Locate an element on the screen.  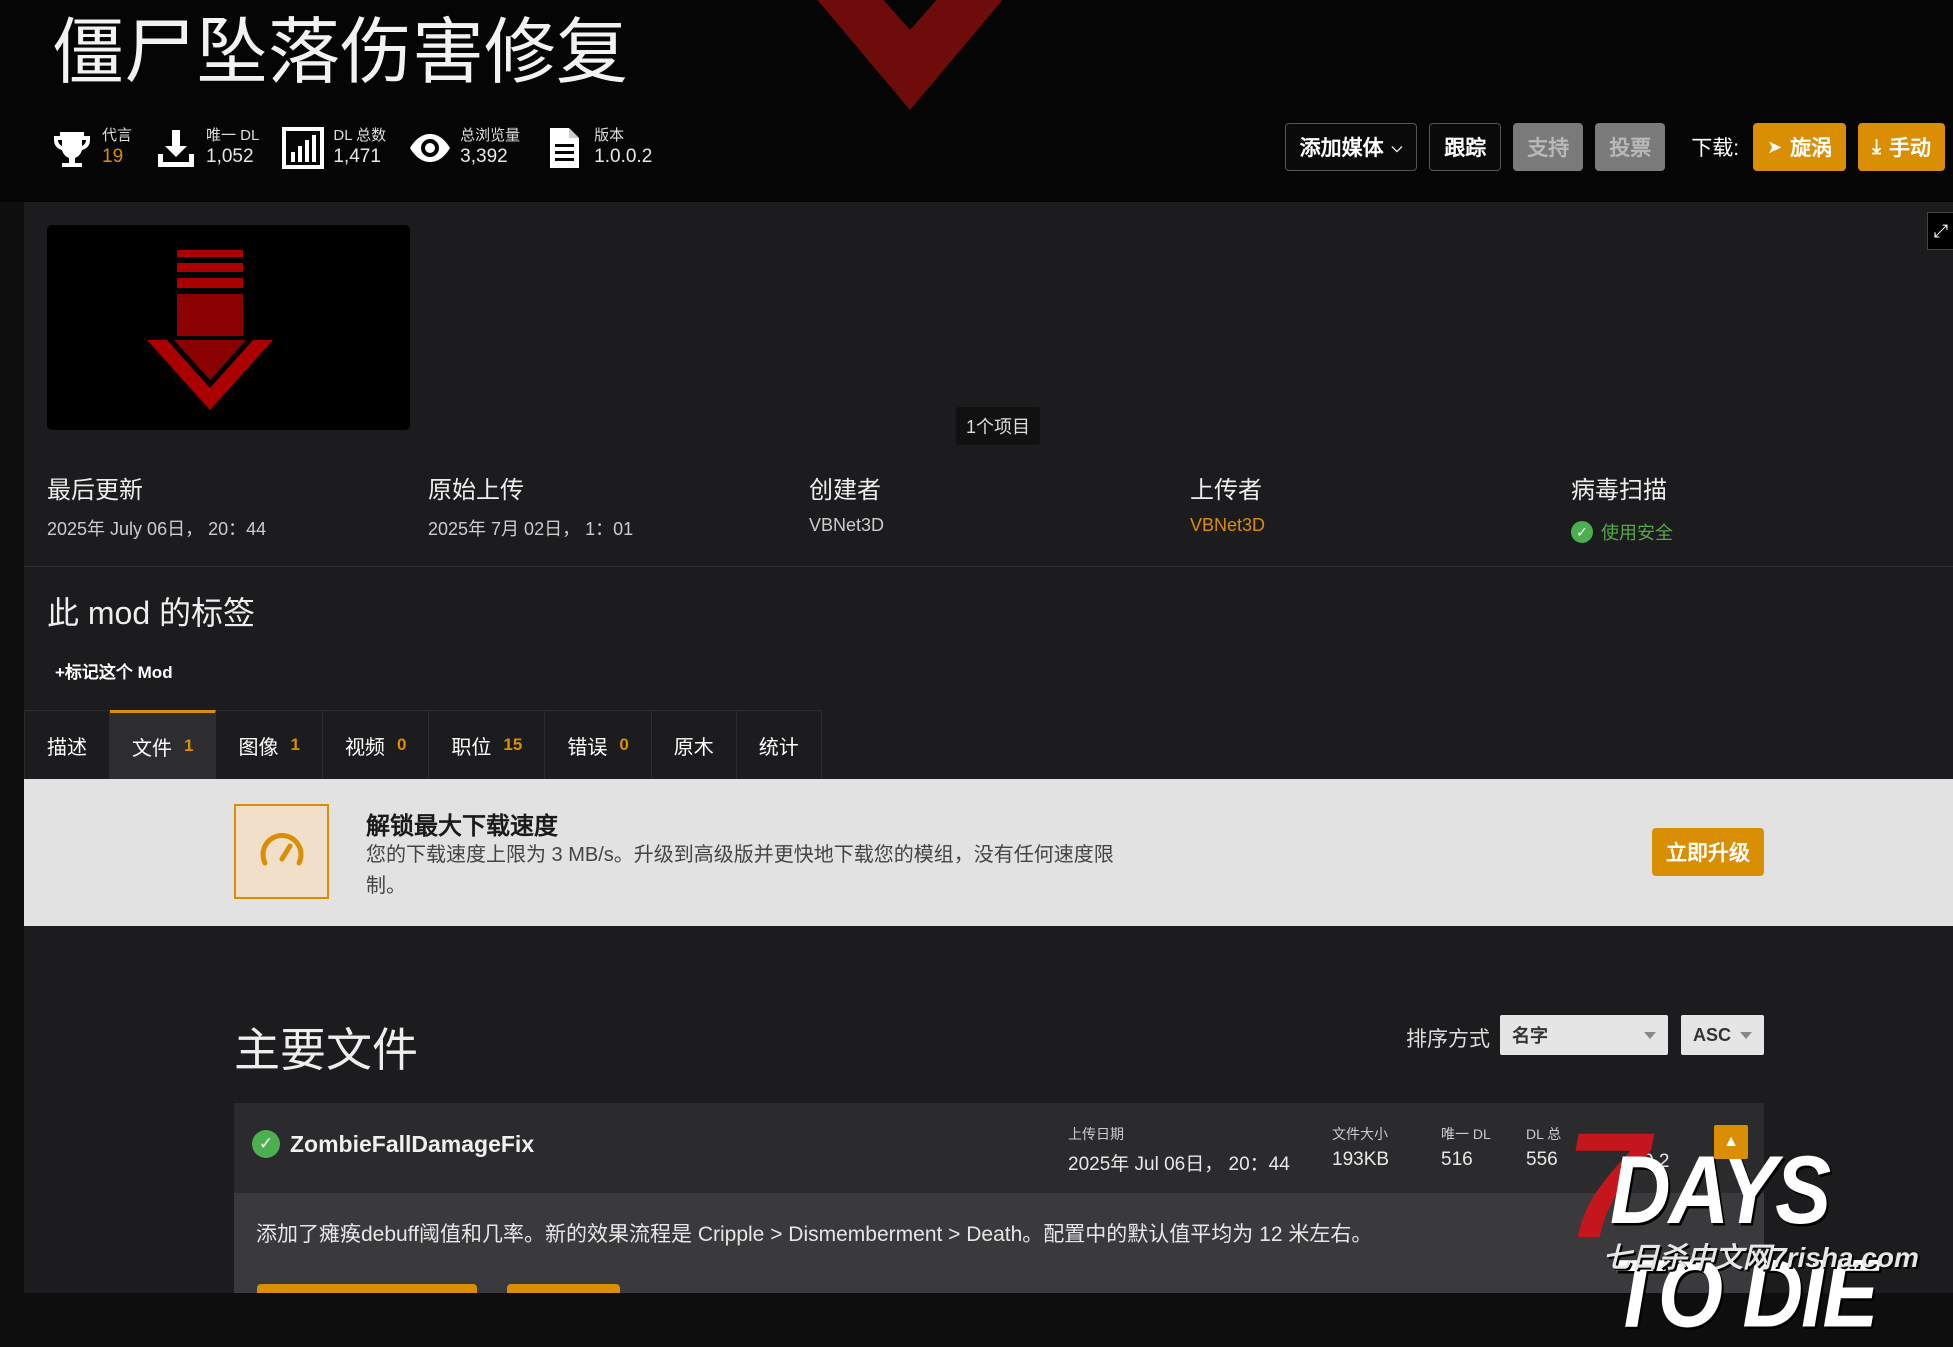
stat-label: 总浏览量 is located at coordinates (490, 135).